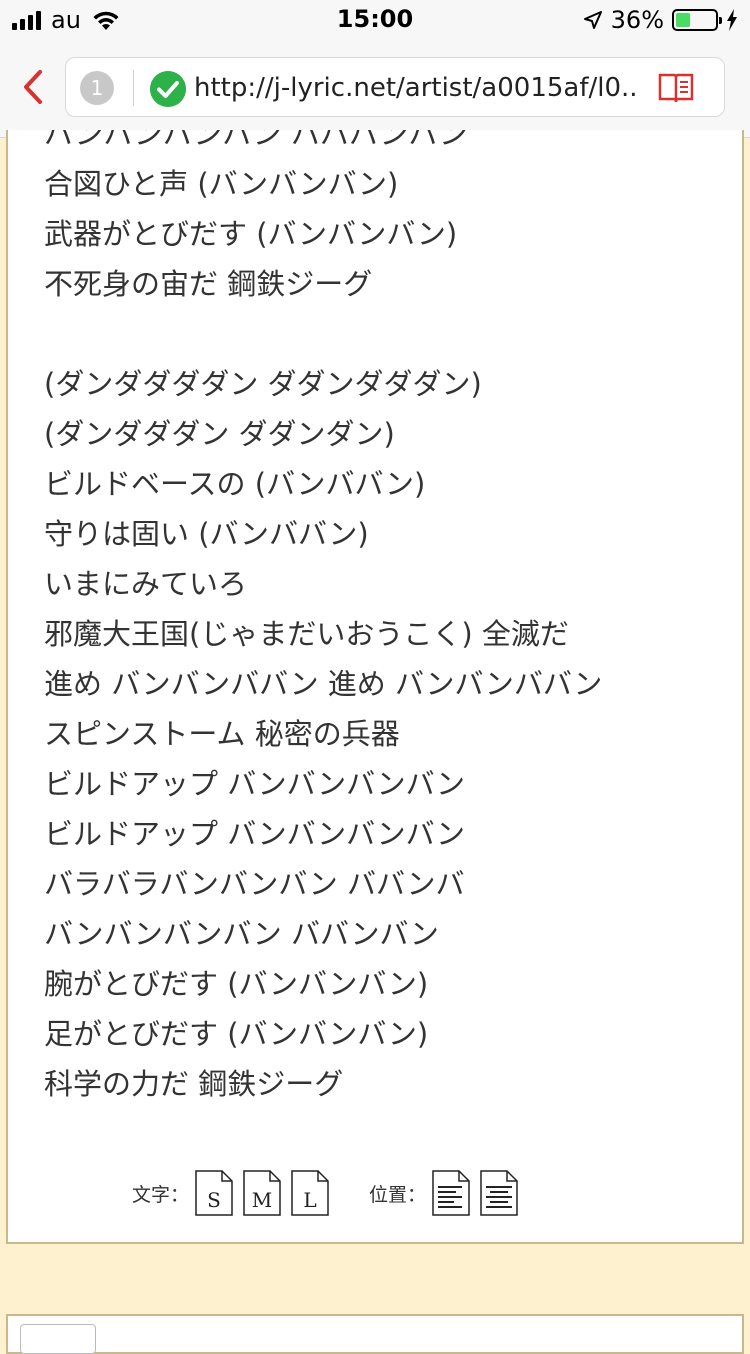 The width and height of the screenshot is (750, 1354). What do you see at coordinates (637, 20) in the screenshot?
I see `battery-percent: 36%` at bounding box center [637, 20].